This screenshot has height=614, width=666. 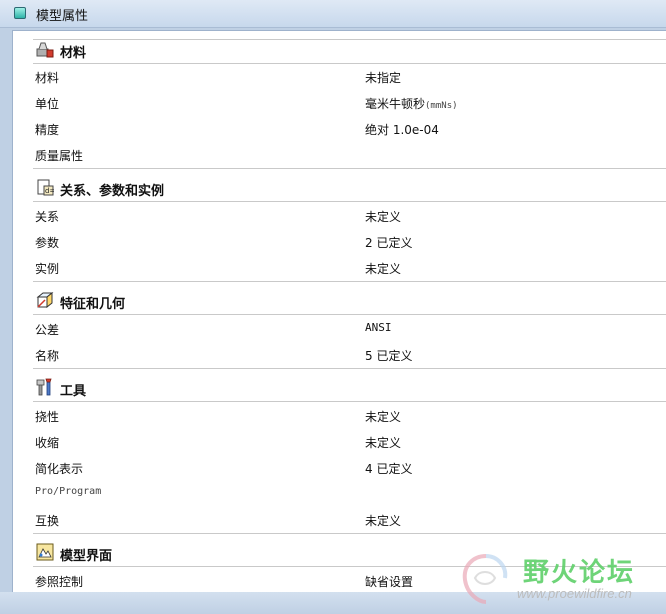 I want to click on window-title: 模型属性, so click(x=62, y=16).